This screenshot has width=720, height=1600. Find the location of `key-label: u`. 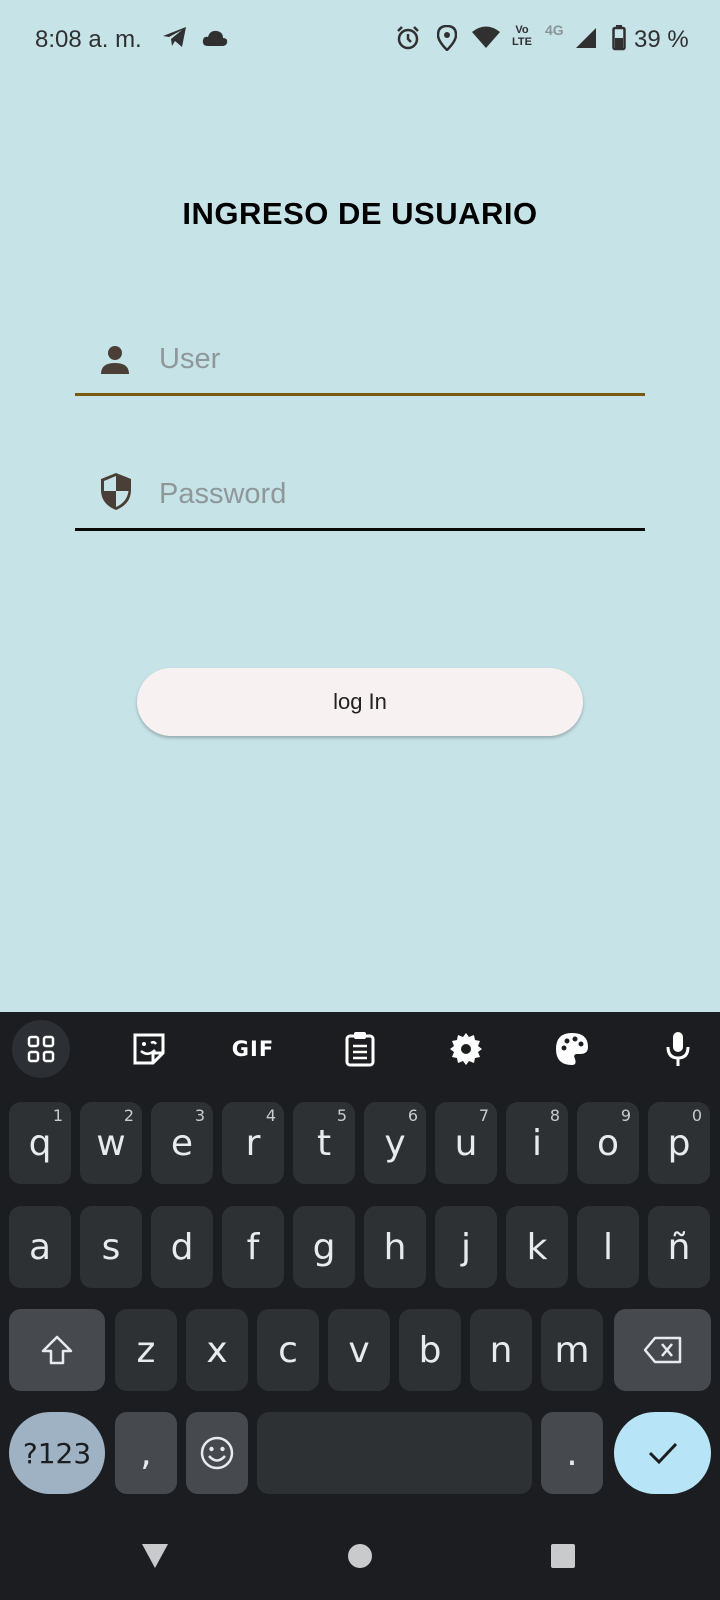

key-label: u is located at coordinates (466, 1143).